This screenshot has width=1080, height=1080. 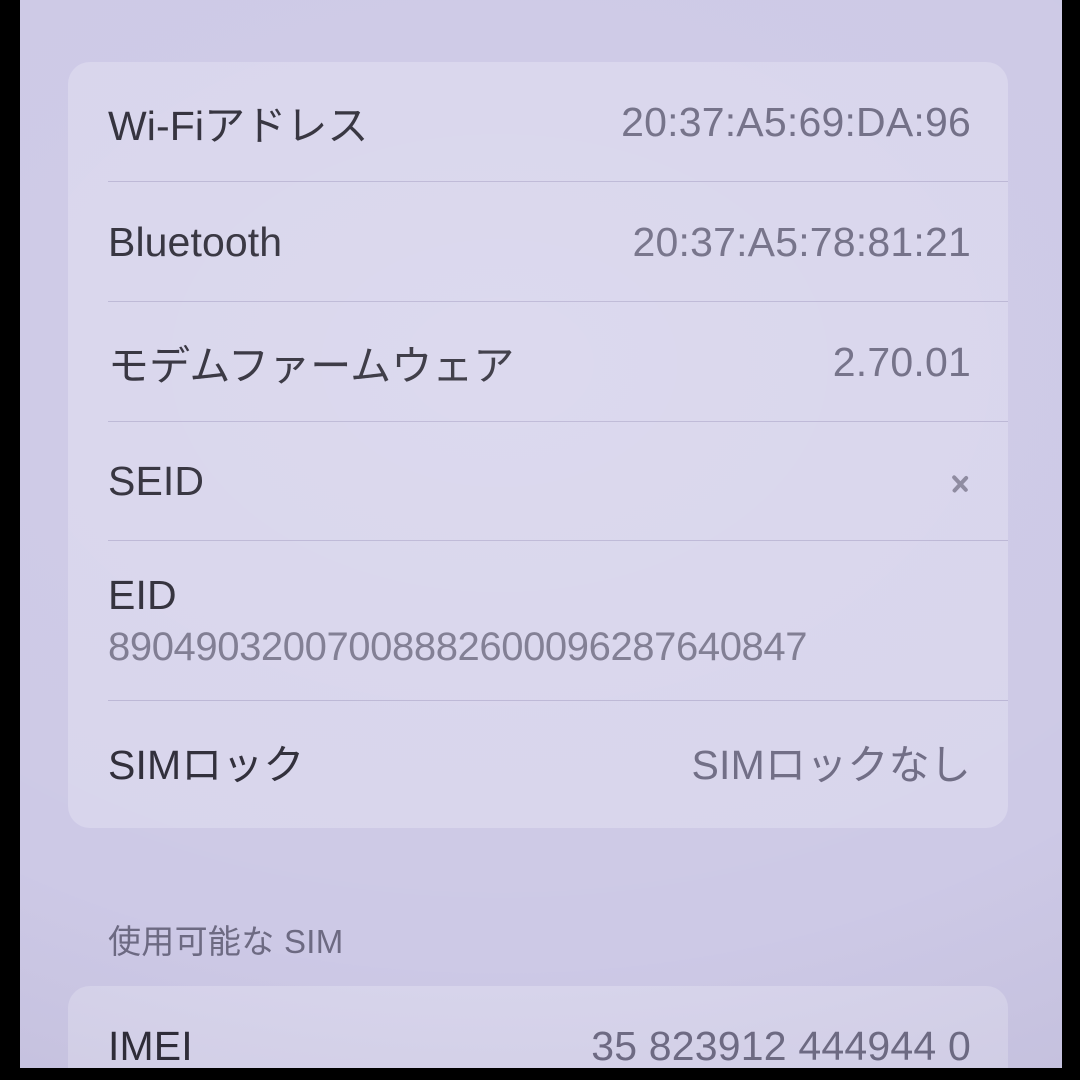 I want to click on letterbox-bar-left, so click(x=10, y=540).